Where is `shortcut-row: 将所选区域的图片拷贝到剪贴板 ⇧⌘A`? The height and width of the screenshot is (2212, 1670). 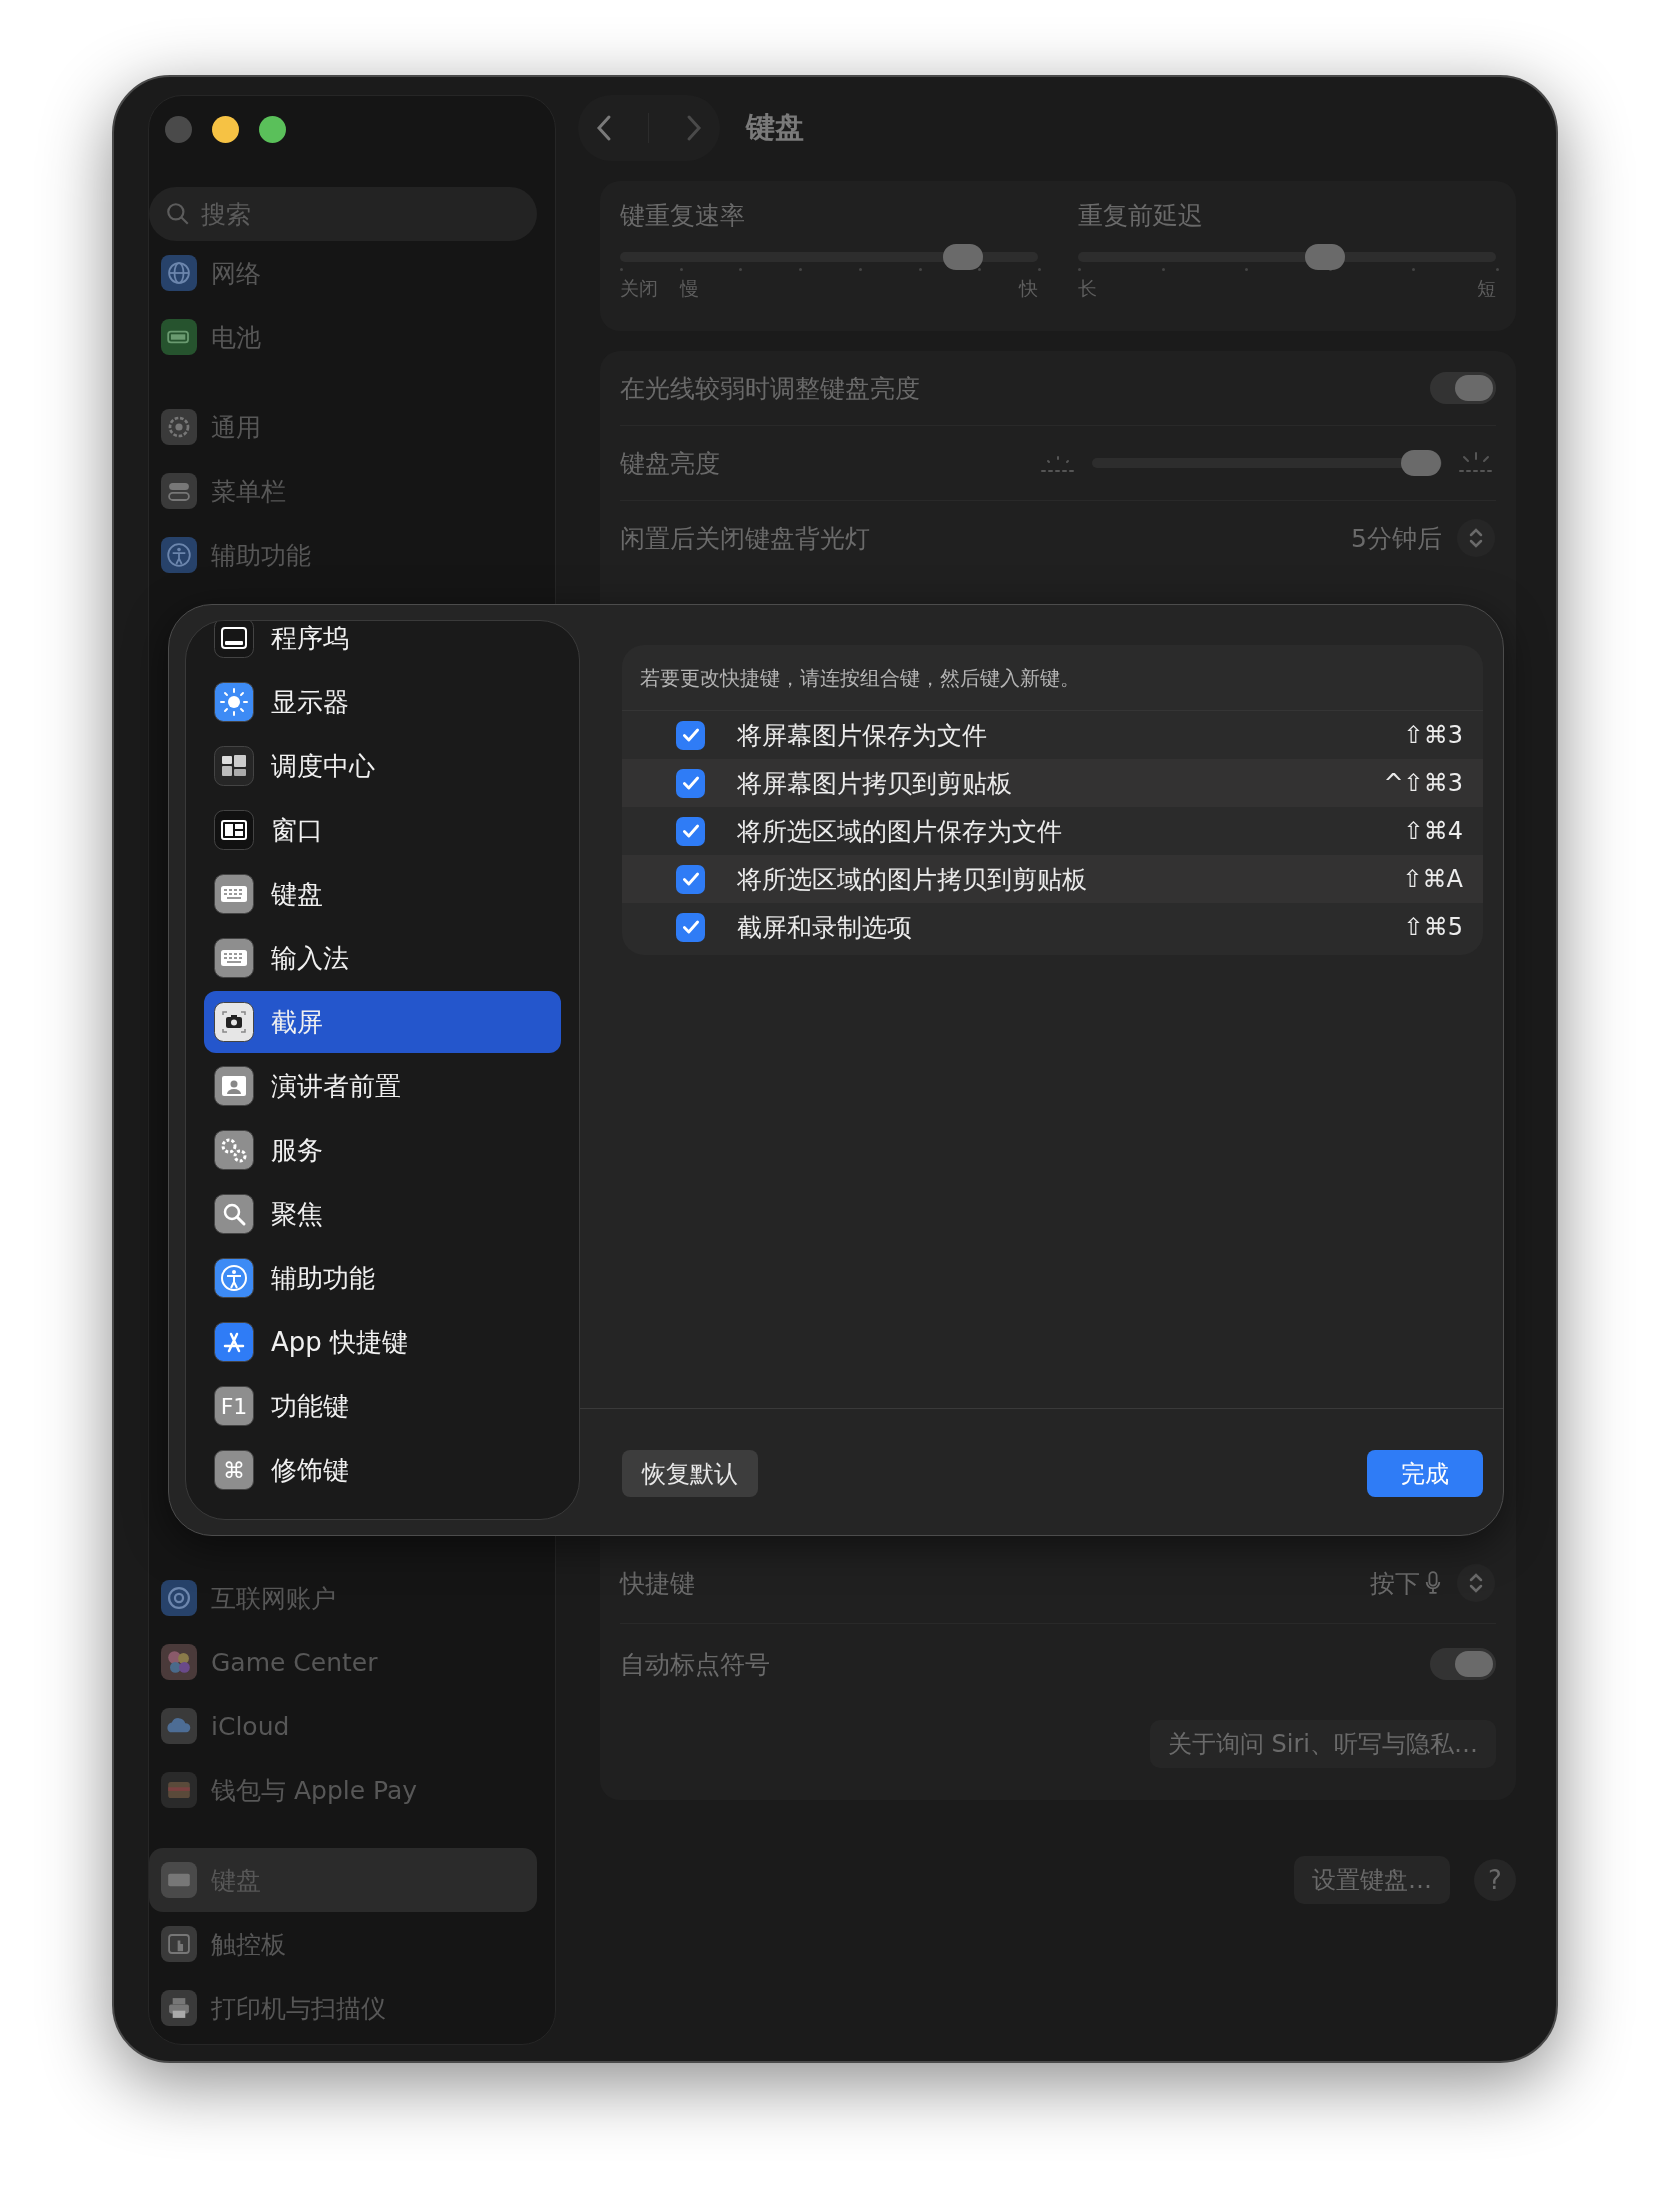 shortcut-row: 将所选区域的图片拷贝到剪贴板 ⇧⌘A is located at coordinates (1052, 879).